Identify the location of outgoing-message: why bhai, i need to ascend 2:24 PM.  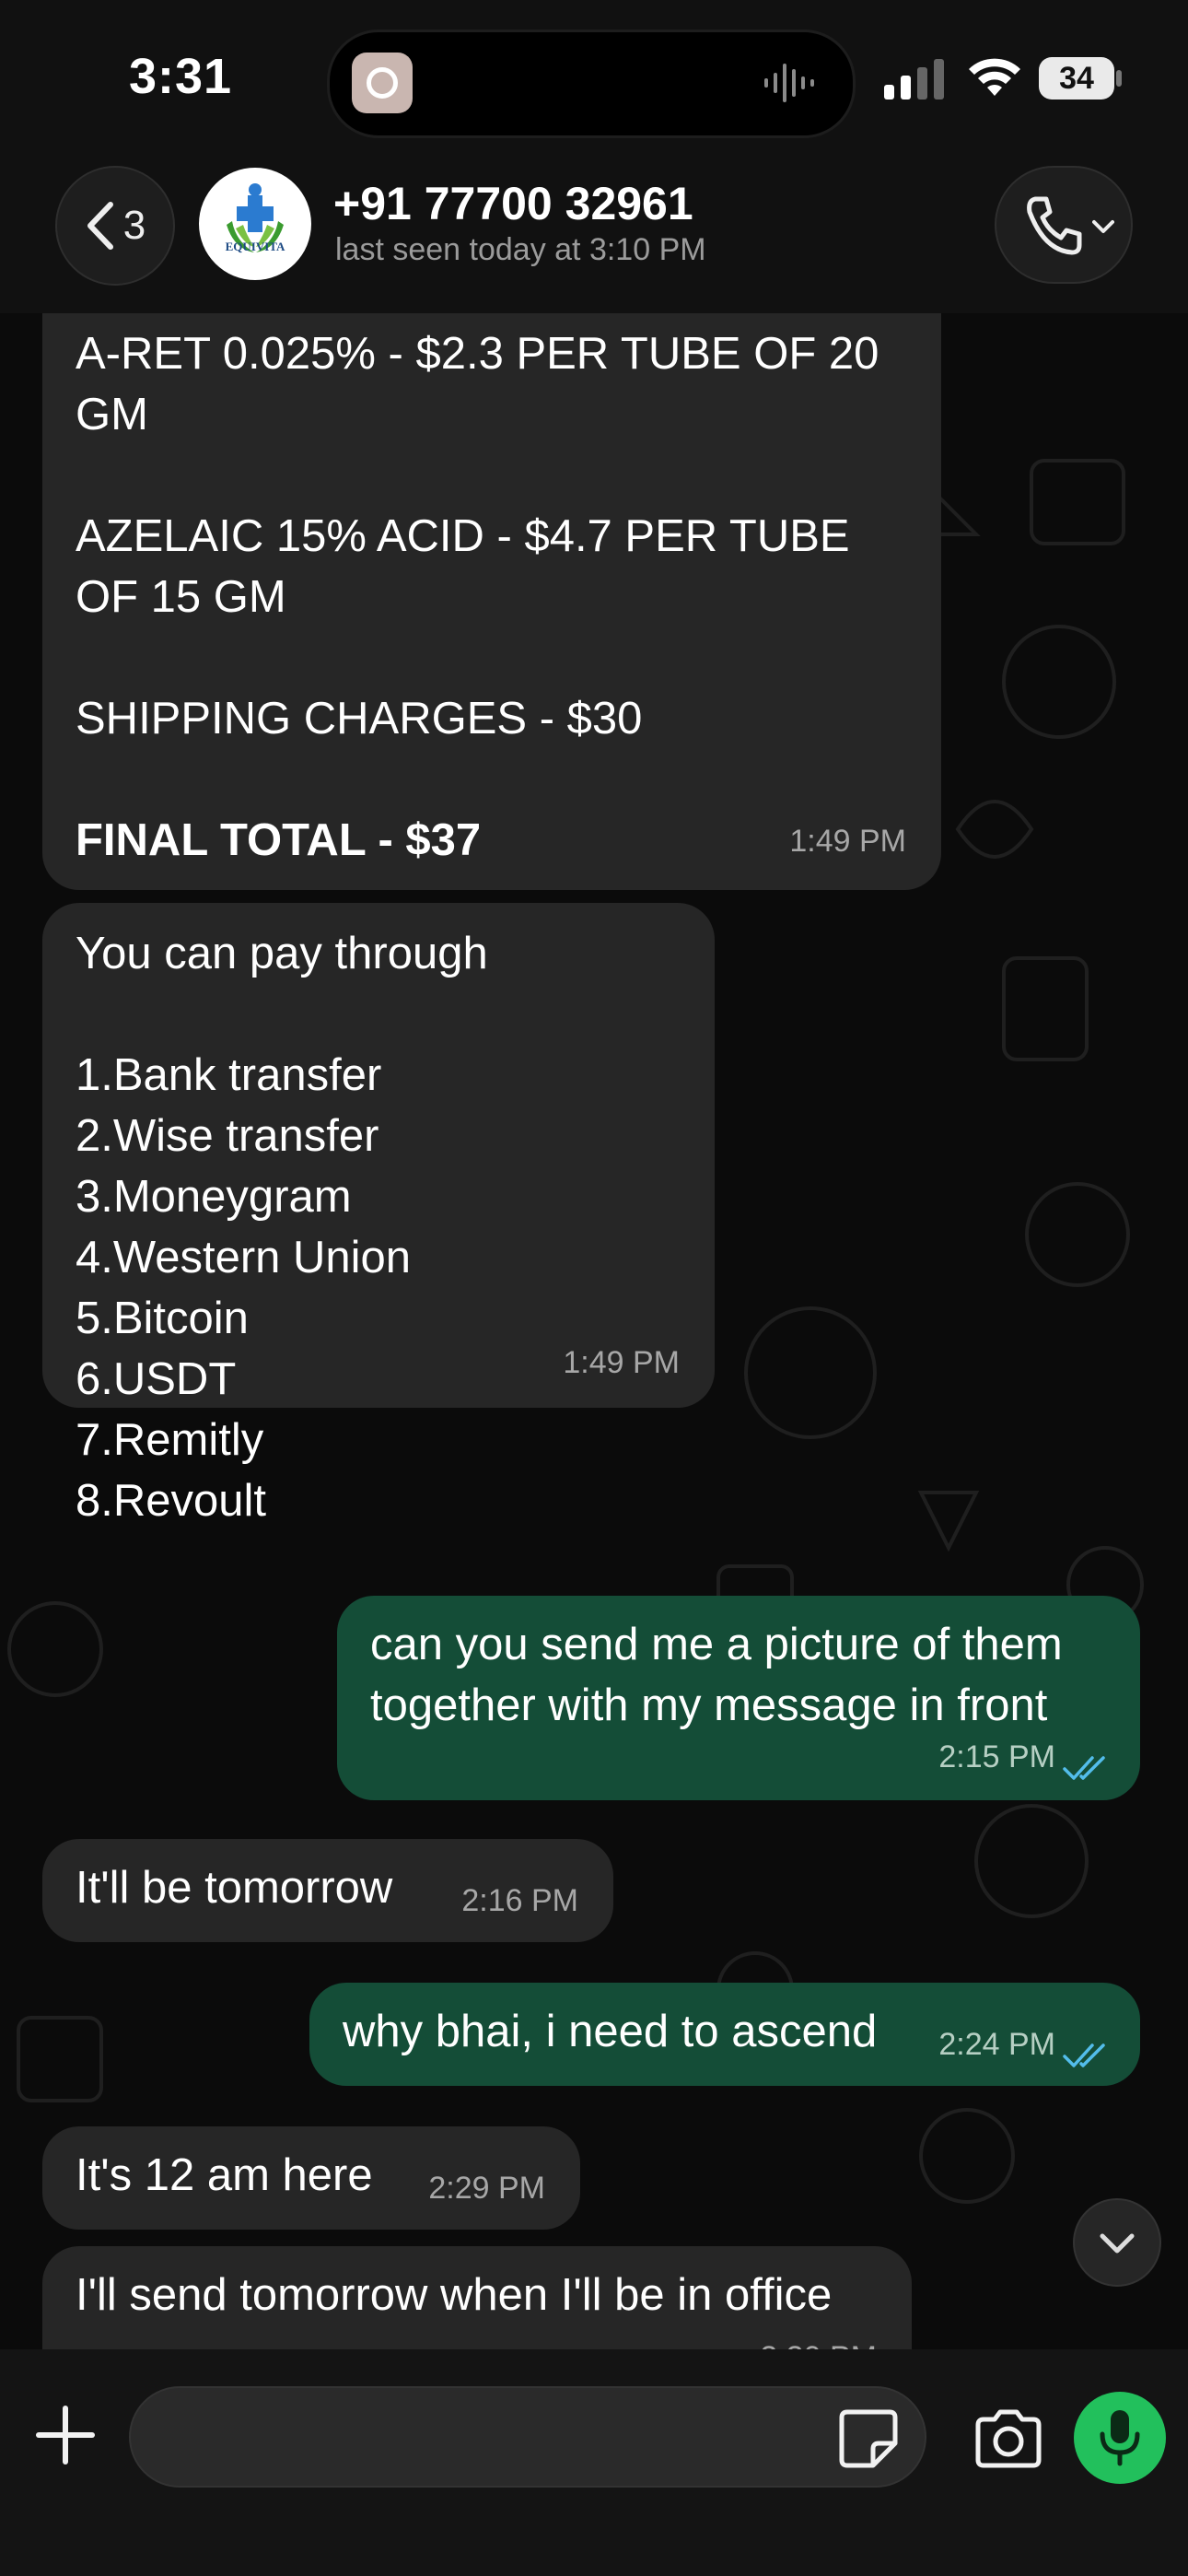
(724, 2034).